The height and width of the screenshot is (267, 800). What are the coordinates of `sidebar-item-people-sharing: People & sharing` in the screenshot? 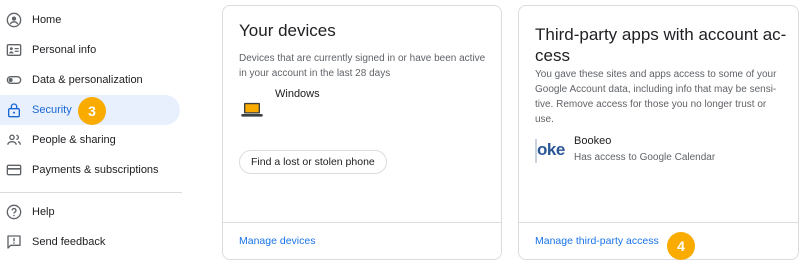 It's located at (90, 140).